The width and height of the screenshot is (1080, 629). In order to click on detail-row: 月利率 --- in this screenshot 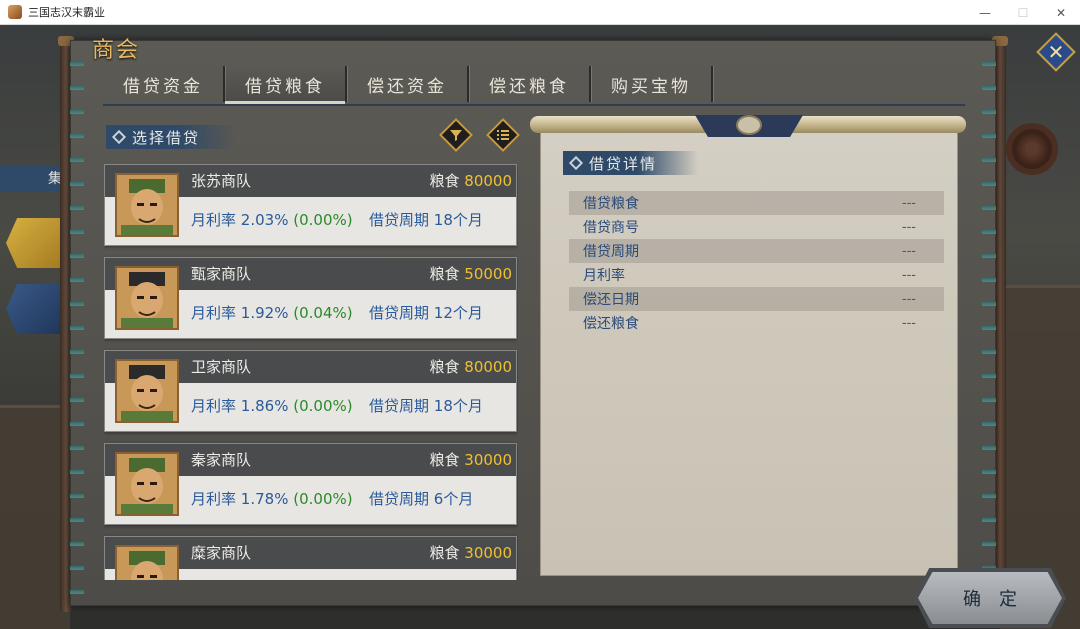, I will do `click(756, 275)`.